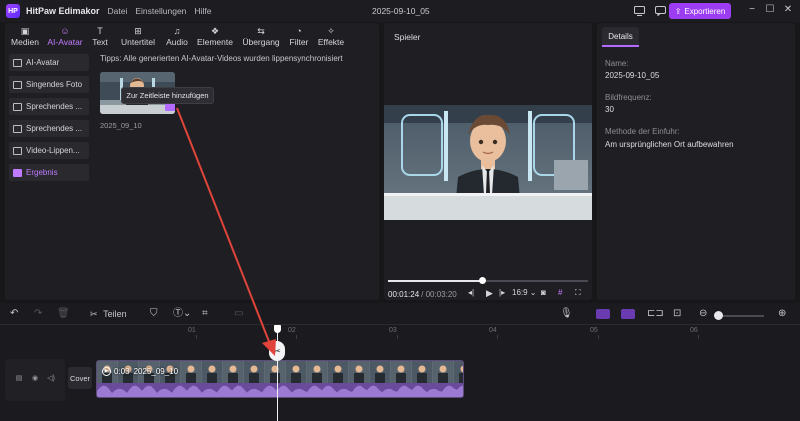 The width and height of the screenshot is (800, 421). Describe the element at coordinates (177, 36) in the screenshot. I see `tab-audio: ♫ Audio` at that location.